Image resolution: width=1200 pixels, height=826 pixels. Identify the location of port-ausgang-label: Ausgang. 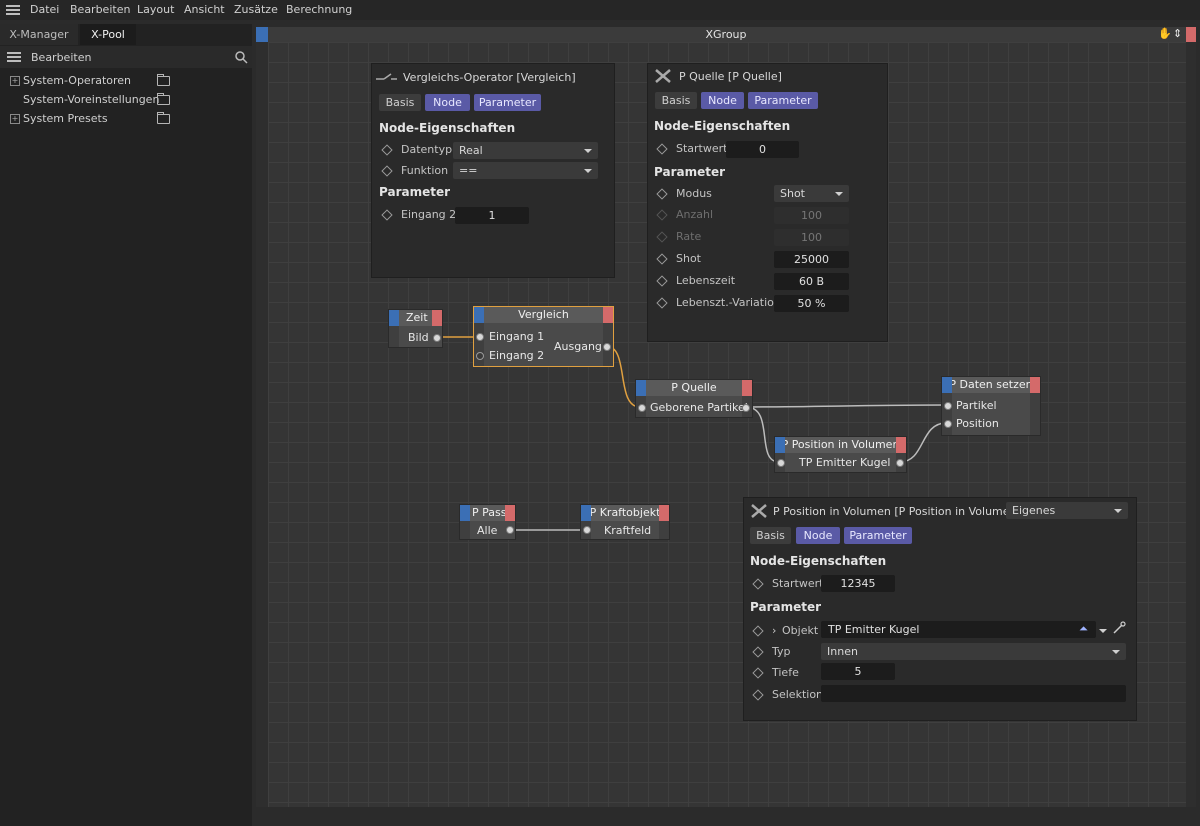
(578, 346).